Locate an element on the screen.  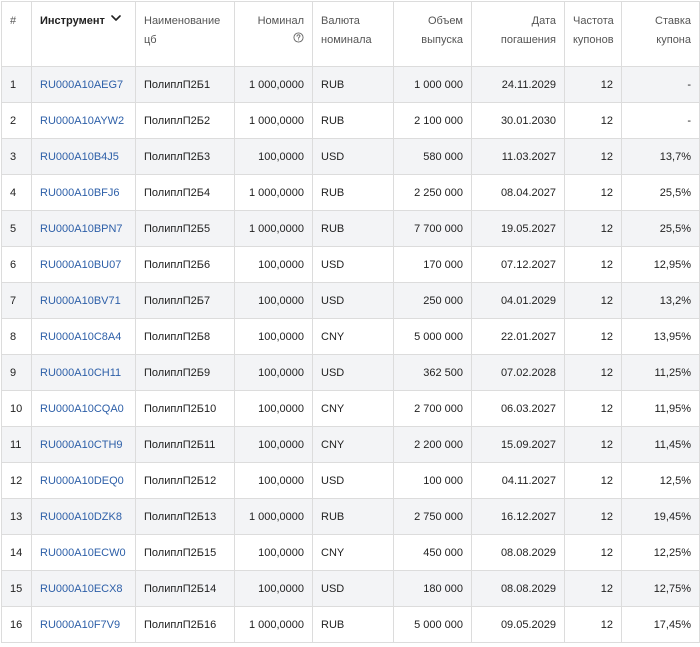
instrument-link: RU000A10AYW2 is located at coordinates (82, 121).